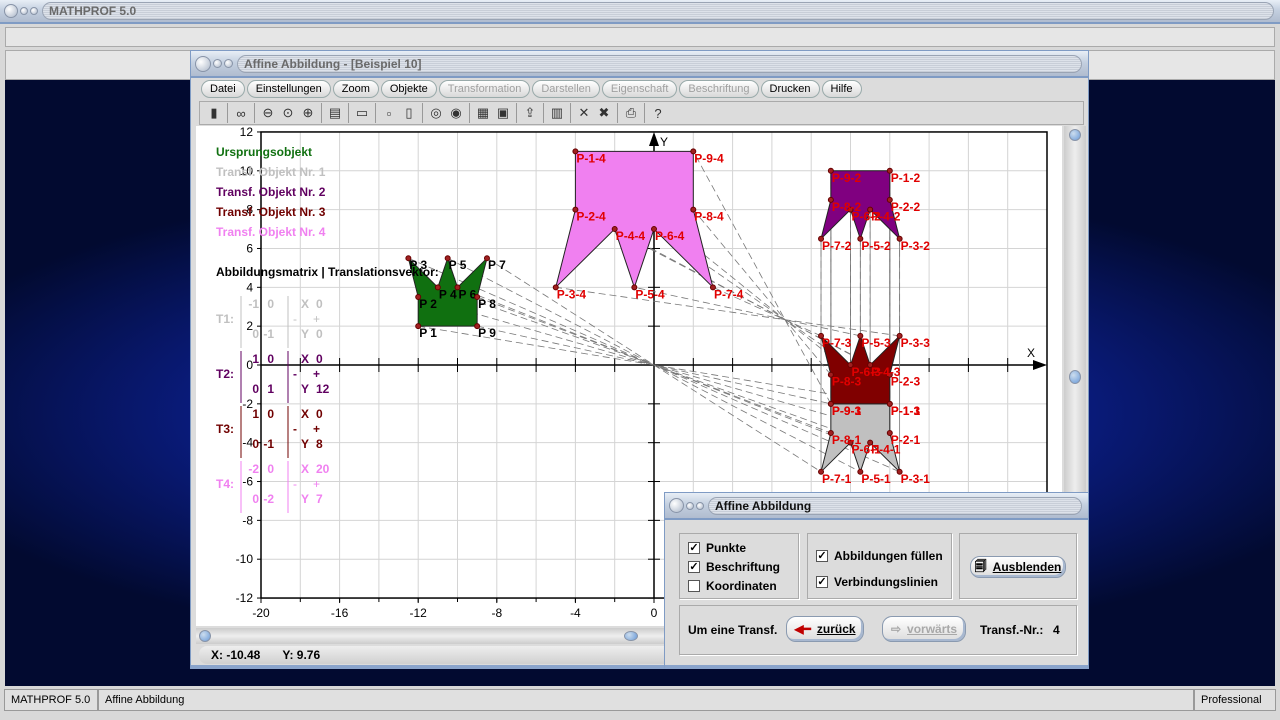 This screenshot has width=1280, height=720. I want to click on dialog-title: Affine Abbildung, so click(895, 505).